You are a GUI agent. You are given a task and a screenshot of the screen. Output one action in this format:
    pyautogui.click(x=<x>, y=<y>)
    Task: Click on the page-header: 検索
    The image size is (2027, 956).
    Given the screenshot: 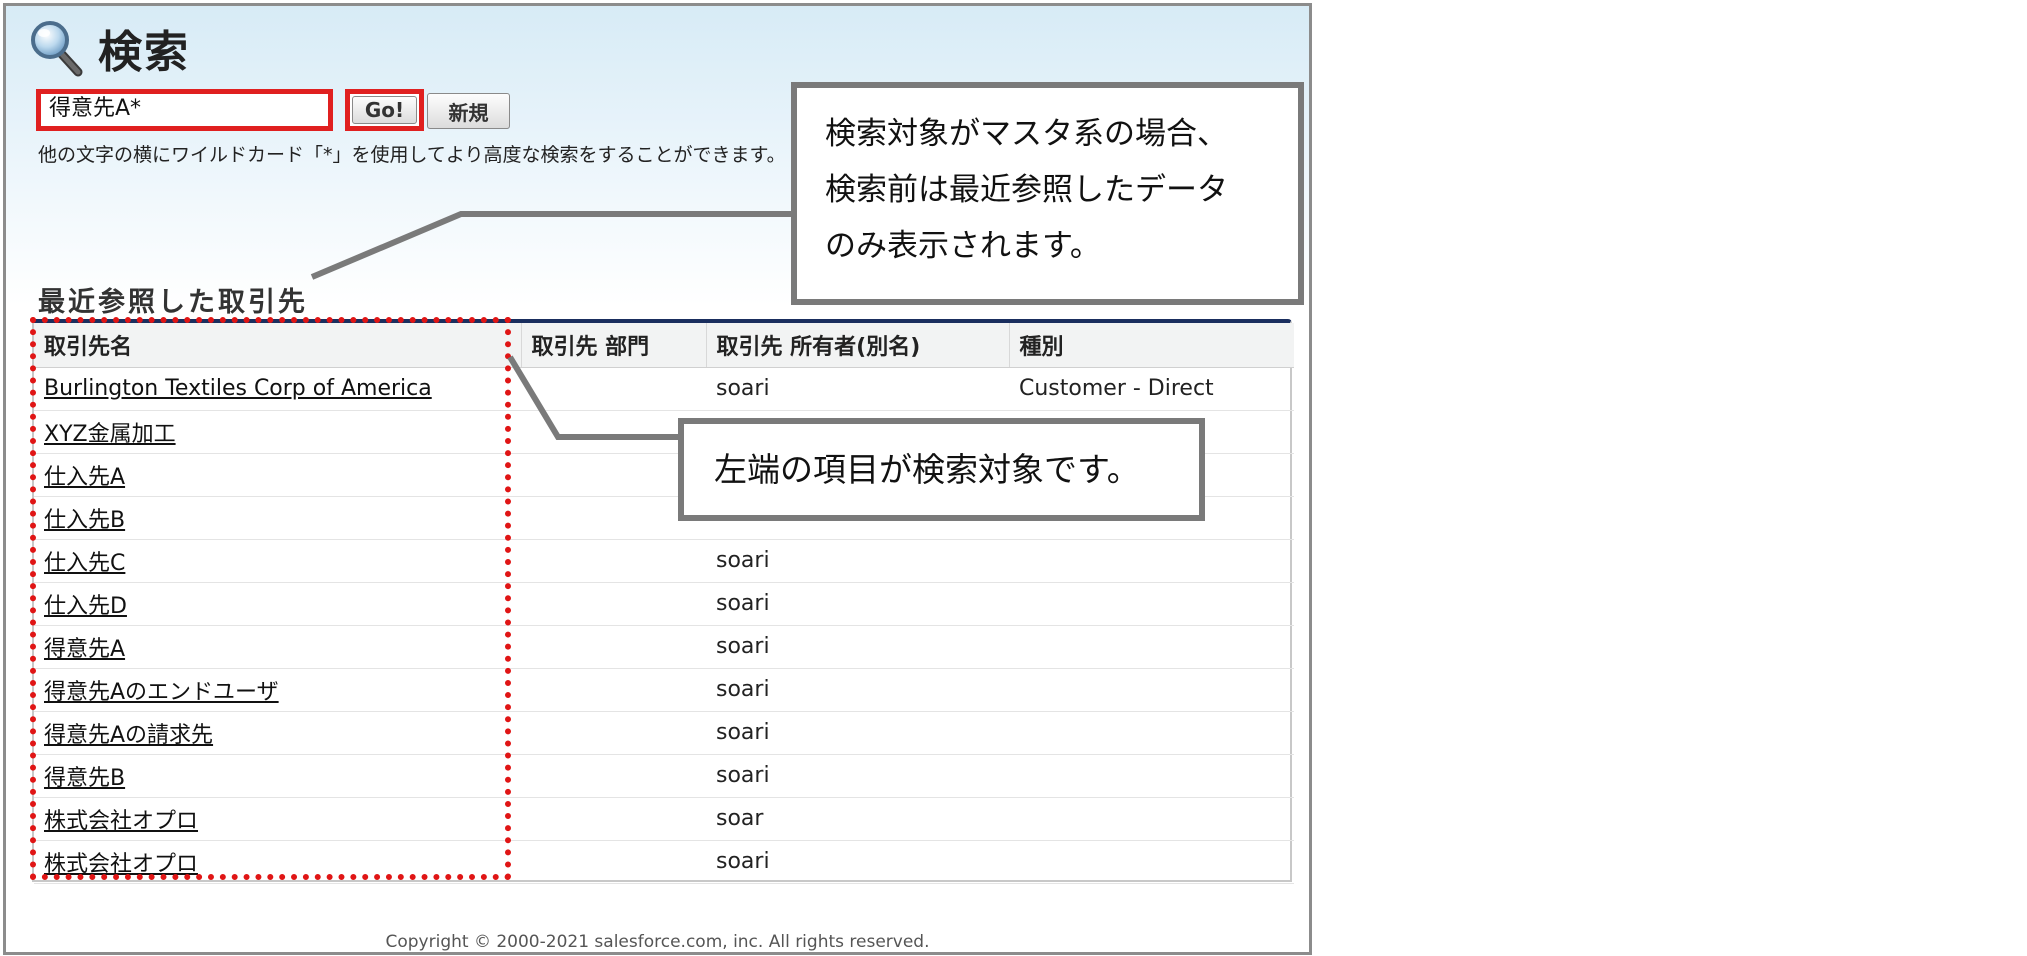 What is the action you would take?
    pyautogui.click(x=109, y=48)
    